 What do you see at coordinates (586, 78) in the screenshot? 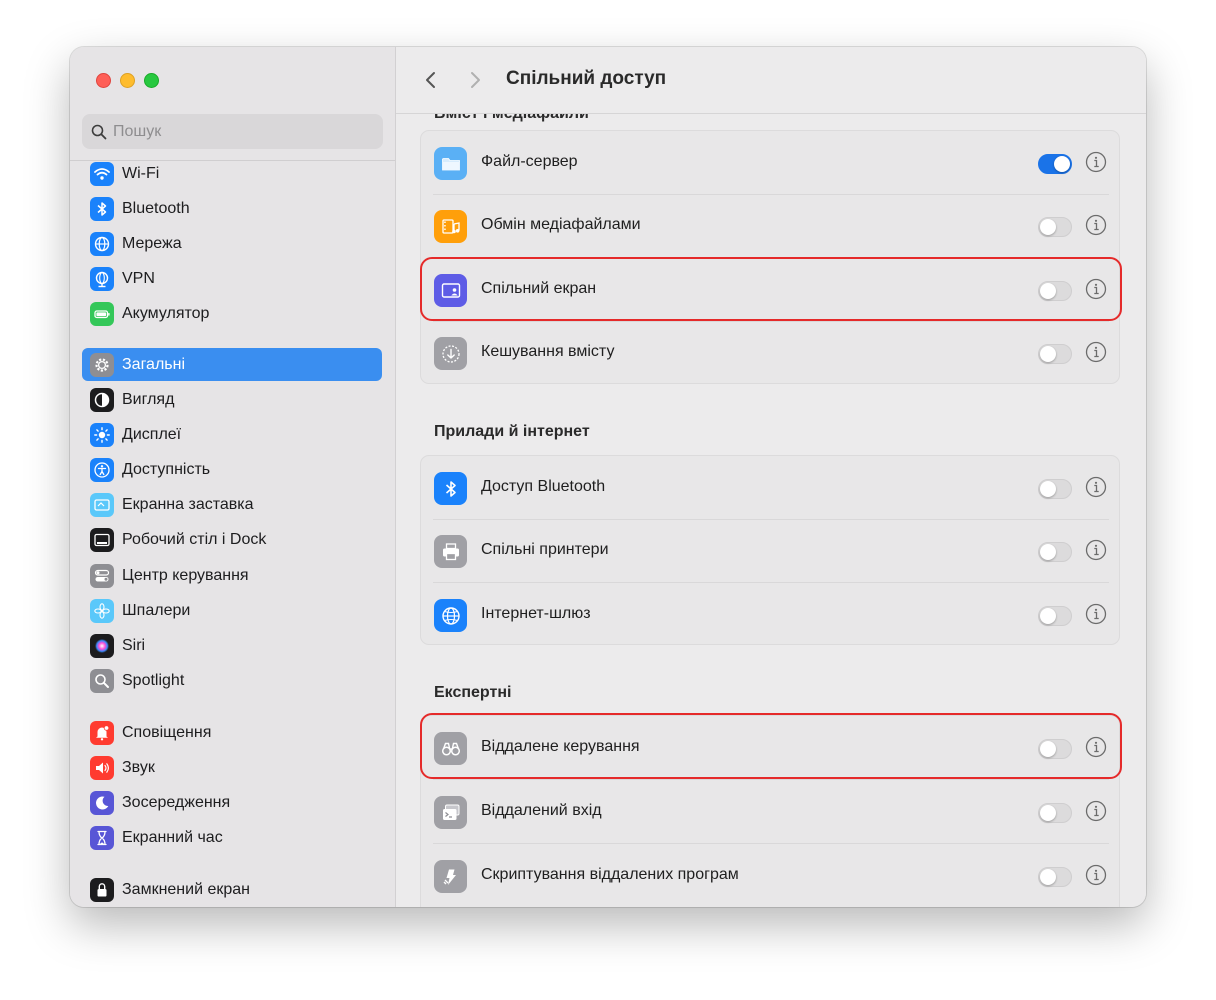
I see `page-title: Спільний доступ` at bounding box center [586, 78].